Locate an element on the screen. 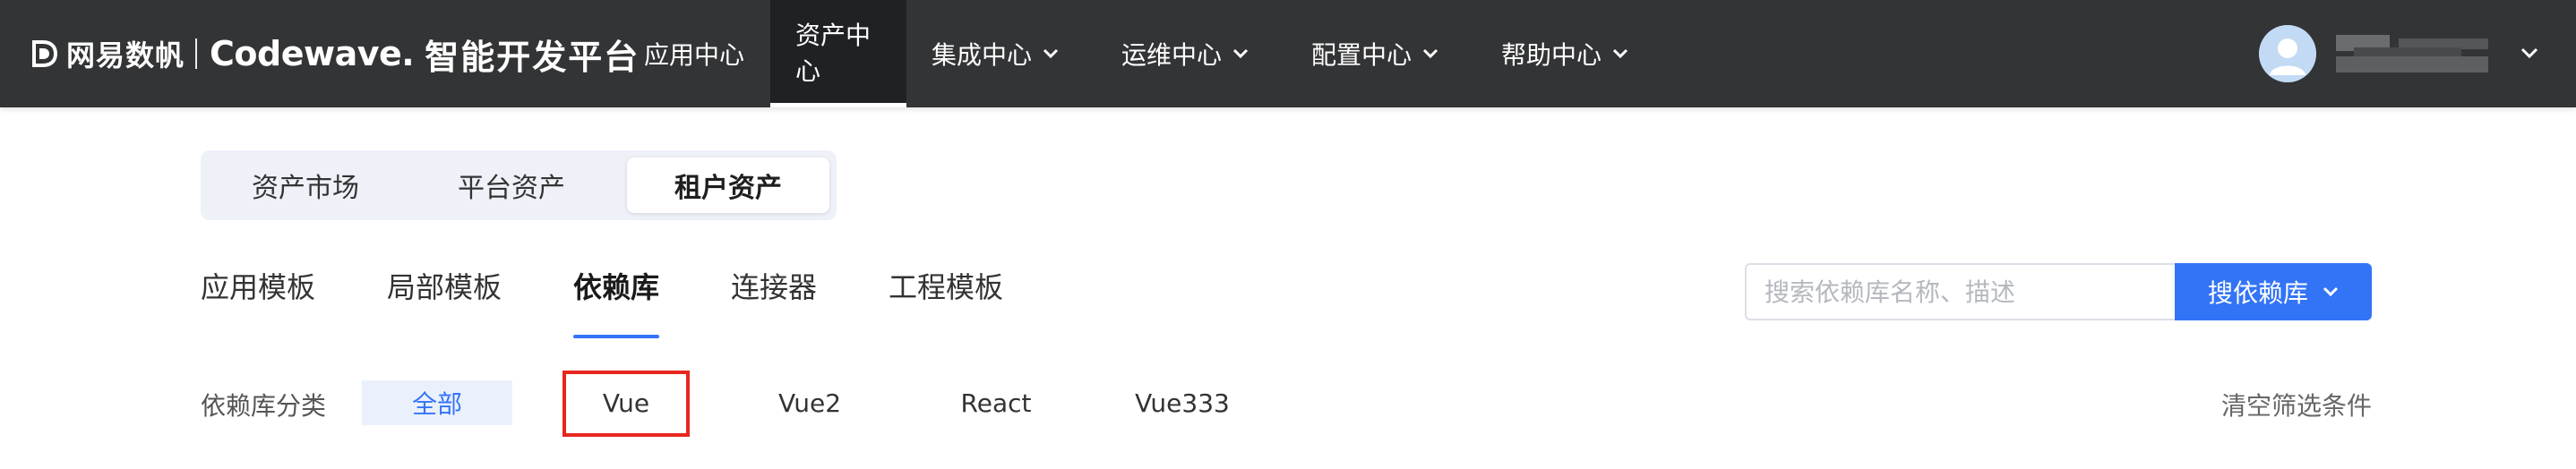 The height and width of the screenshot is (469, 2576). main-nav: 应用中心 资产中心 集成中心 运维中心 配置中心 帮助中心 is located at coordinates (1142, 53).